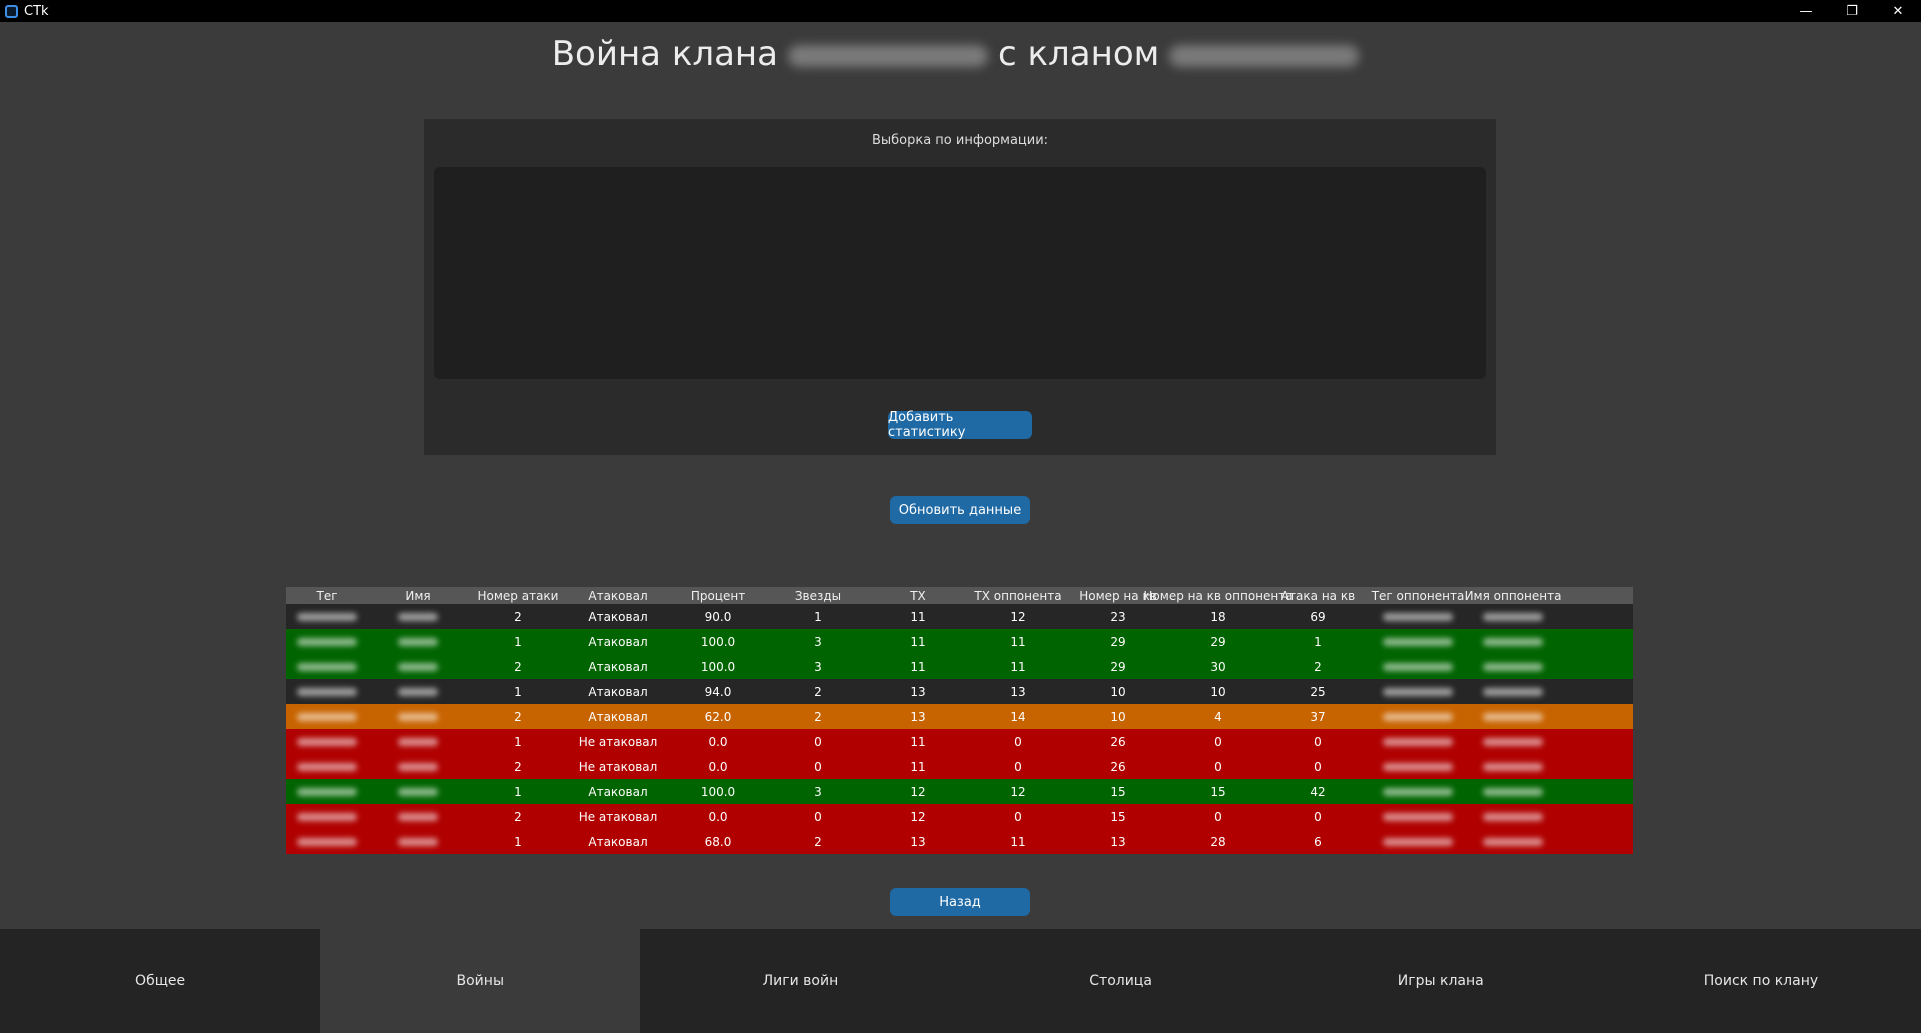 This screenshot has width=1921, height=1033. What do you see at coordinates (800, 981) in the screenshot?
I see `tab-2: Лиги войн` at bounding box center [800, 981].